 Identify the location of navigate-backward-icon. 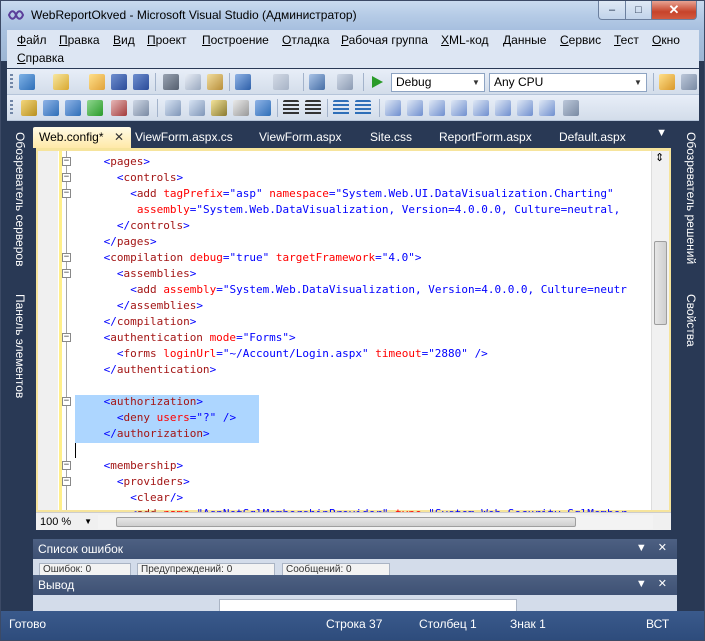
(317, 82).